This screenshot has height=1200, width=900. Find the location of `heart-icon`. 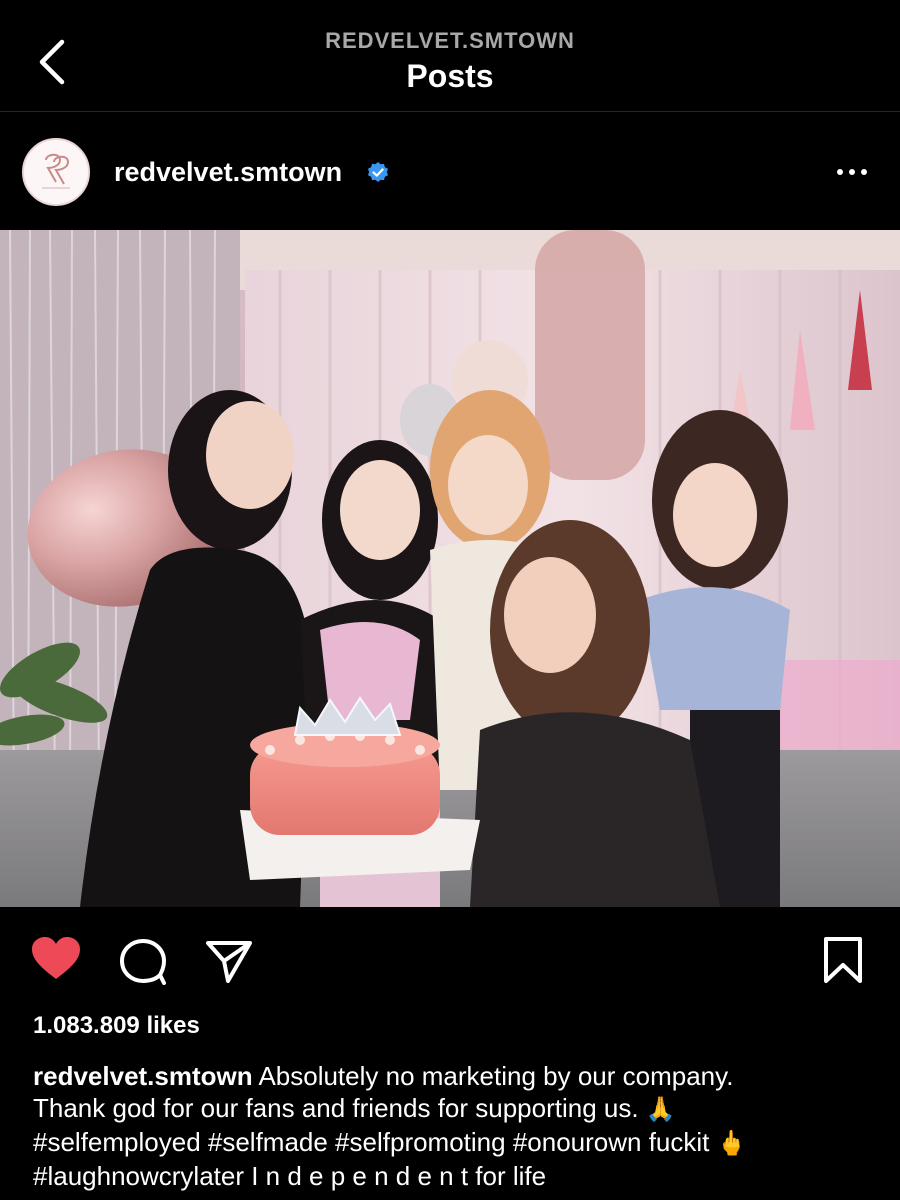

heart-icon is located at coordinates (56, 958).